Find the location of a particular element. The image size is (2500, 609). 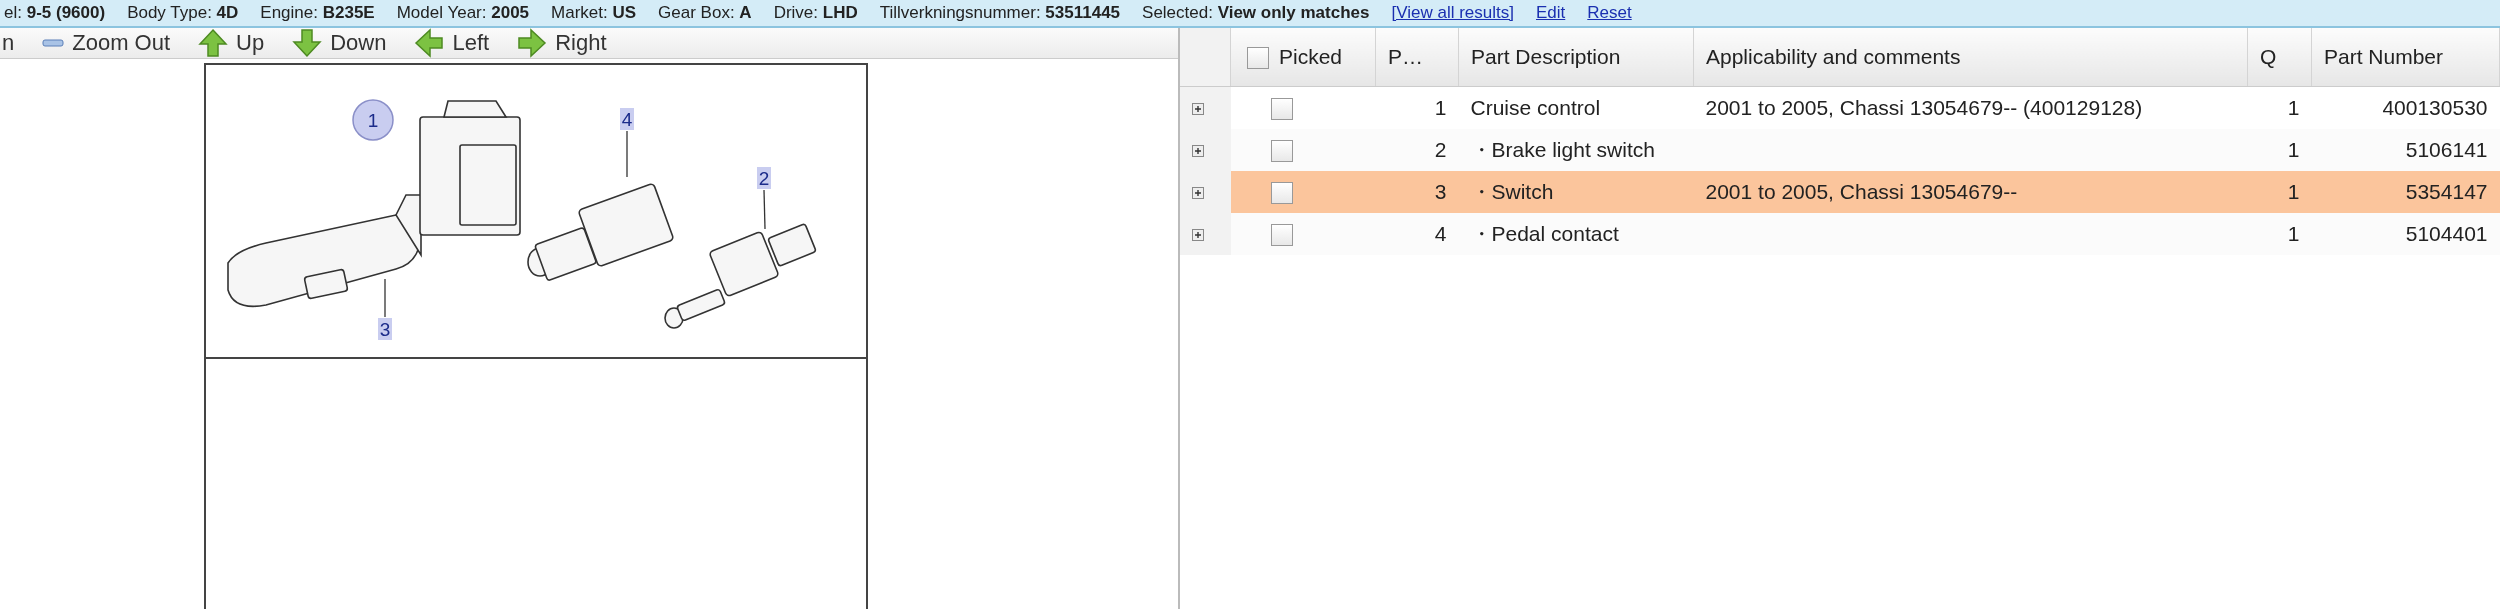

table-cell: 2001 to 2005, Chassi 13054679-- is located at coordinates (1861, 191).